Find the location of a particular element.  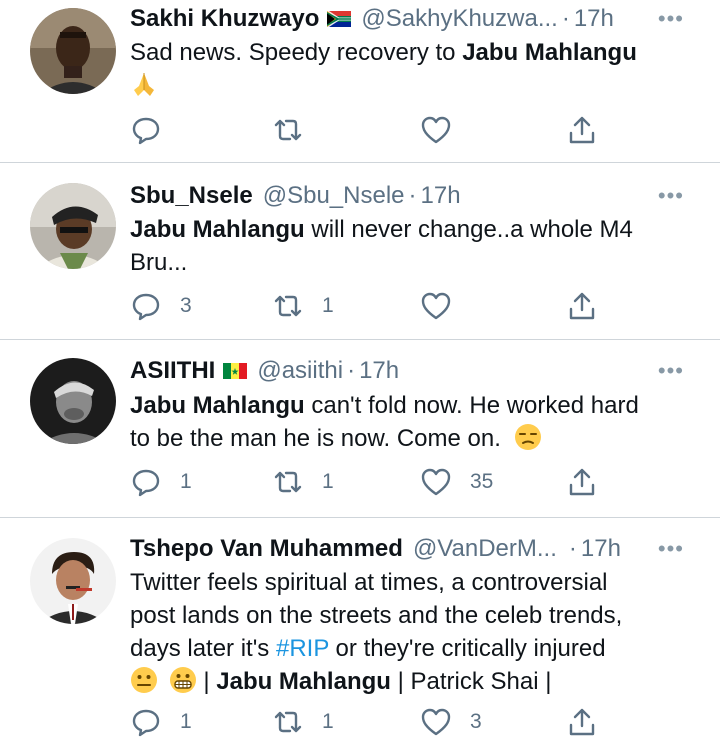

senegal-flag-icon is located at coordinates (235, 371).